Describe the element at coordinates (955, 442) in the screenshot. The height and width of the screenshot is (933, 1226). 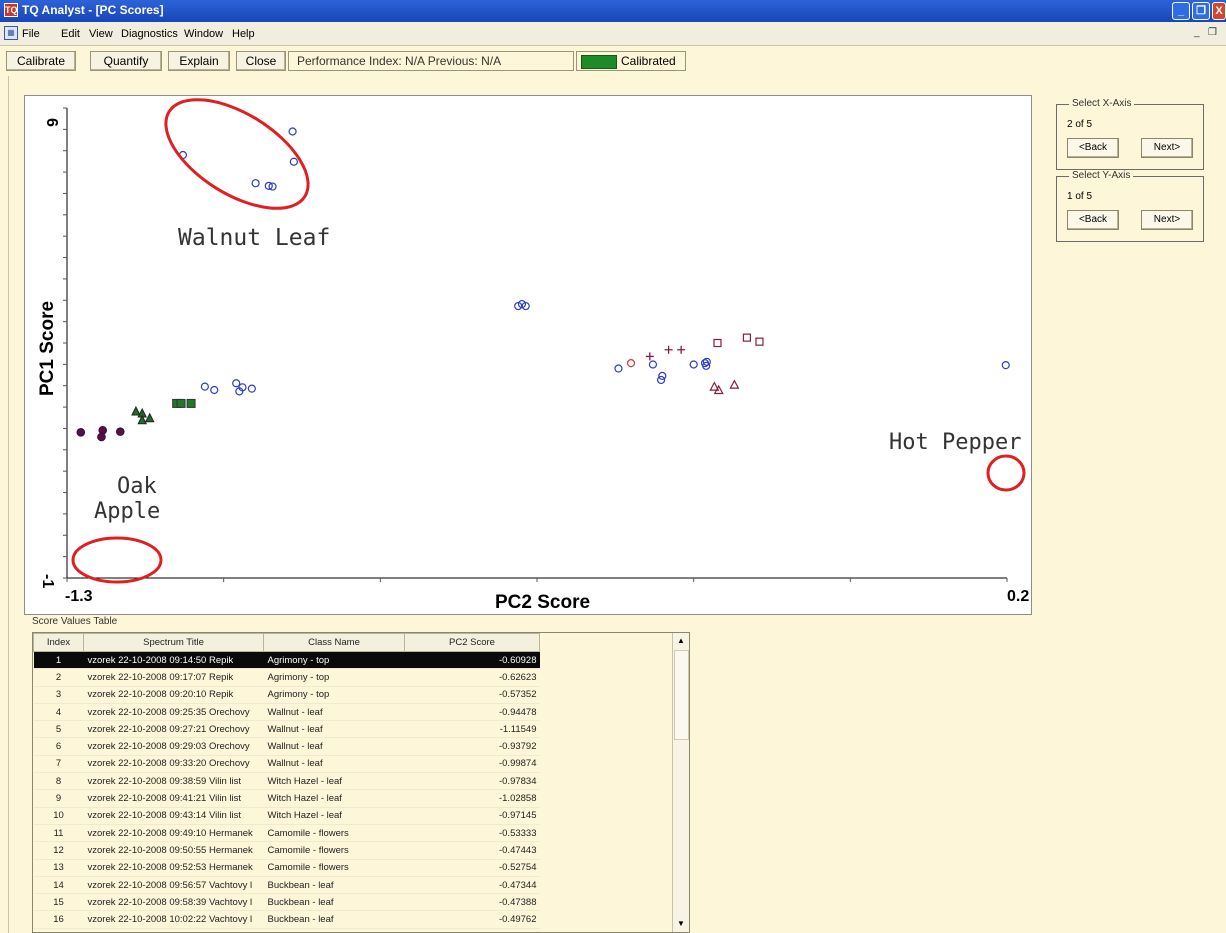
I see `annotation-hot-pepper: Hot Pepper` at that location.